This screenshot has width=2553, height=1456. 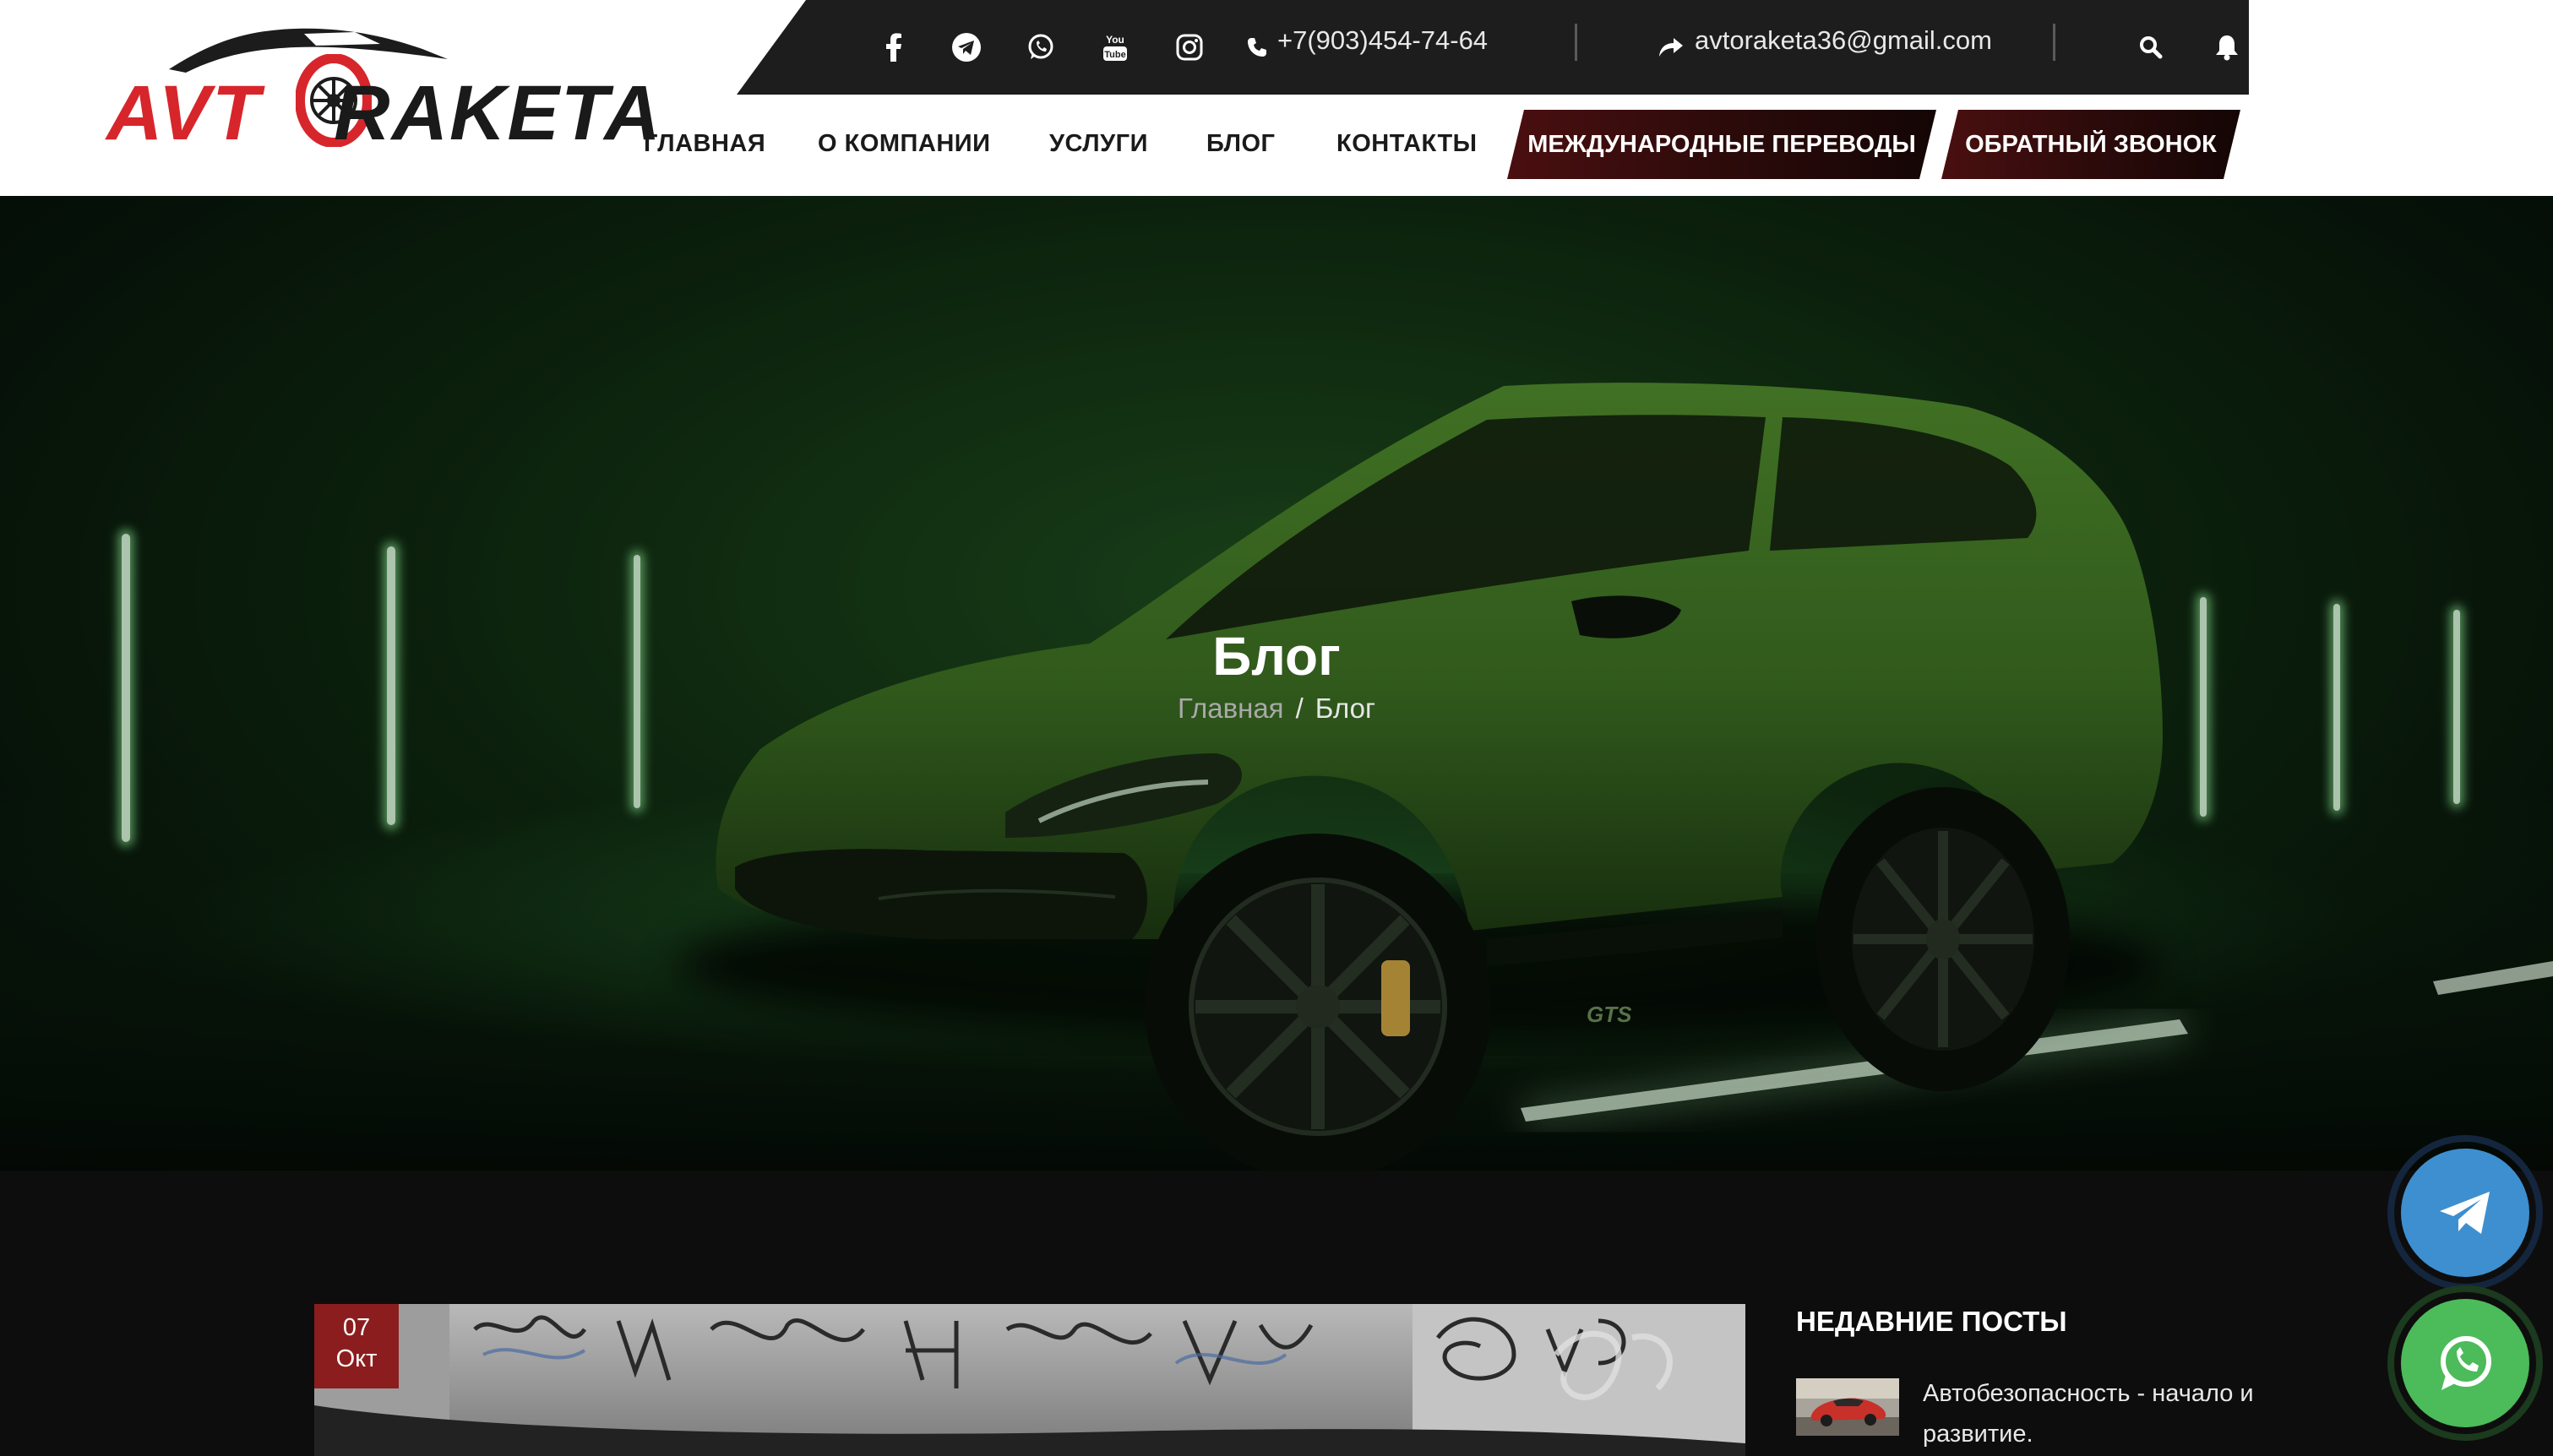 I want to click on phone-link: +7(903)454-74-64, so click(x=1382, y=40).